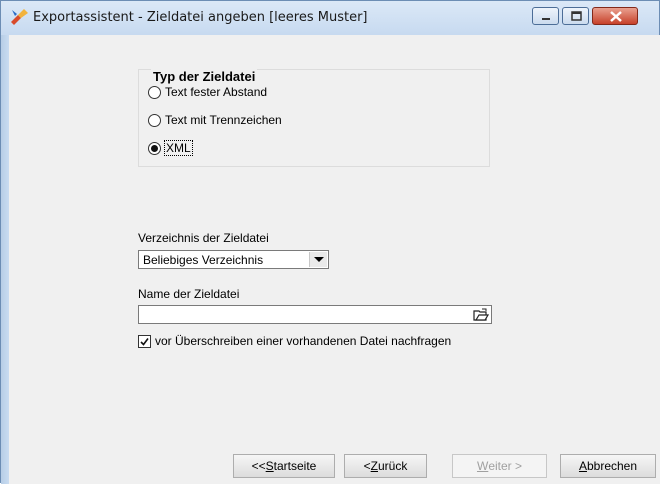 The image size is (660, 484). Describe the element at coordinates (269, 466) in the screenshot. I see `button-mnemonic: S` at that location.